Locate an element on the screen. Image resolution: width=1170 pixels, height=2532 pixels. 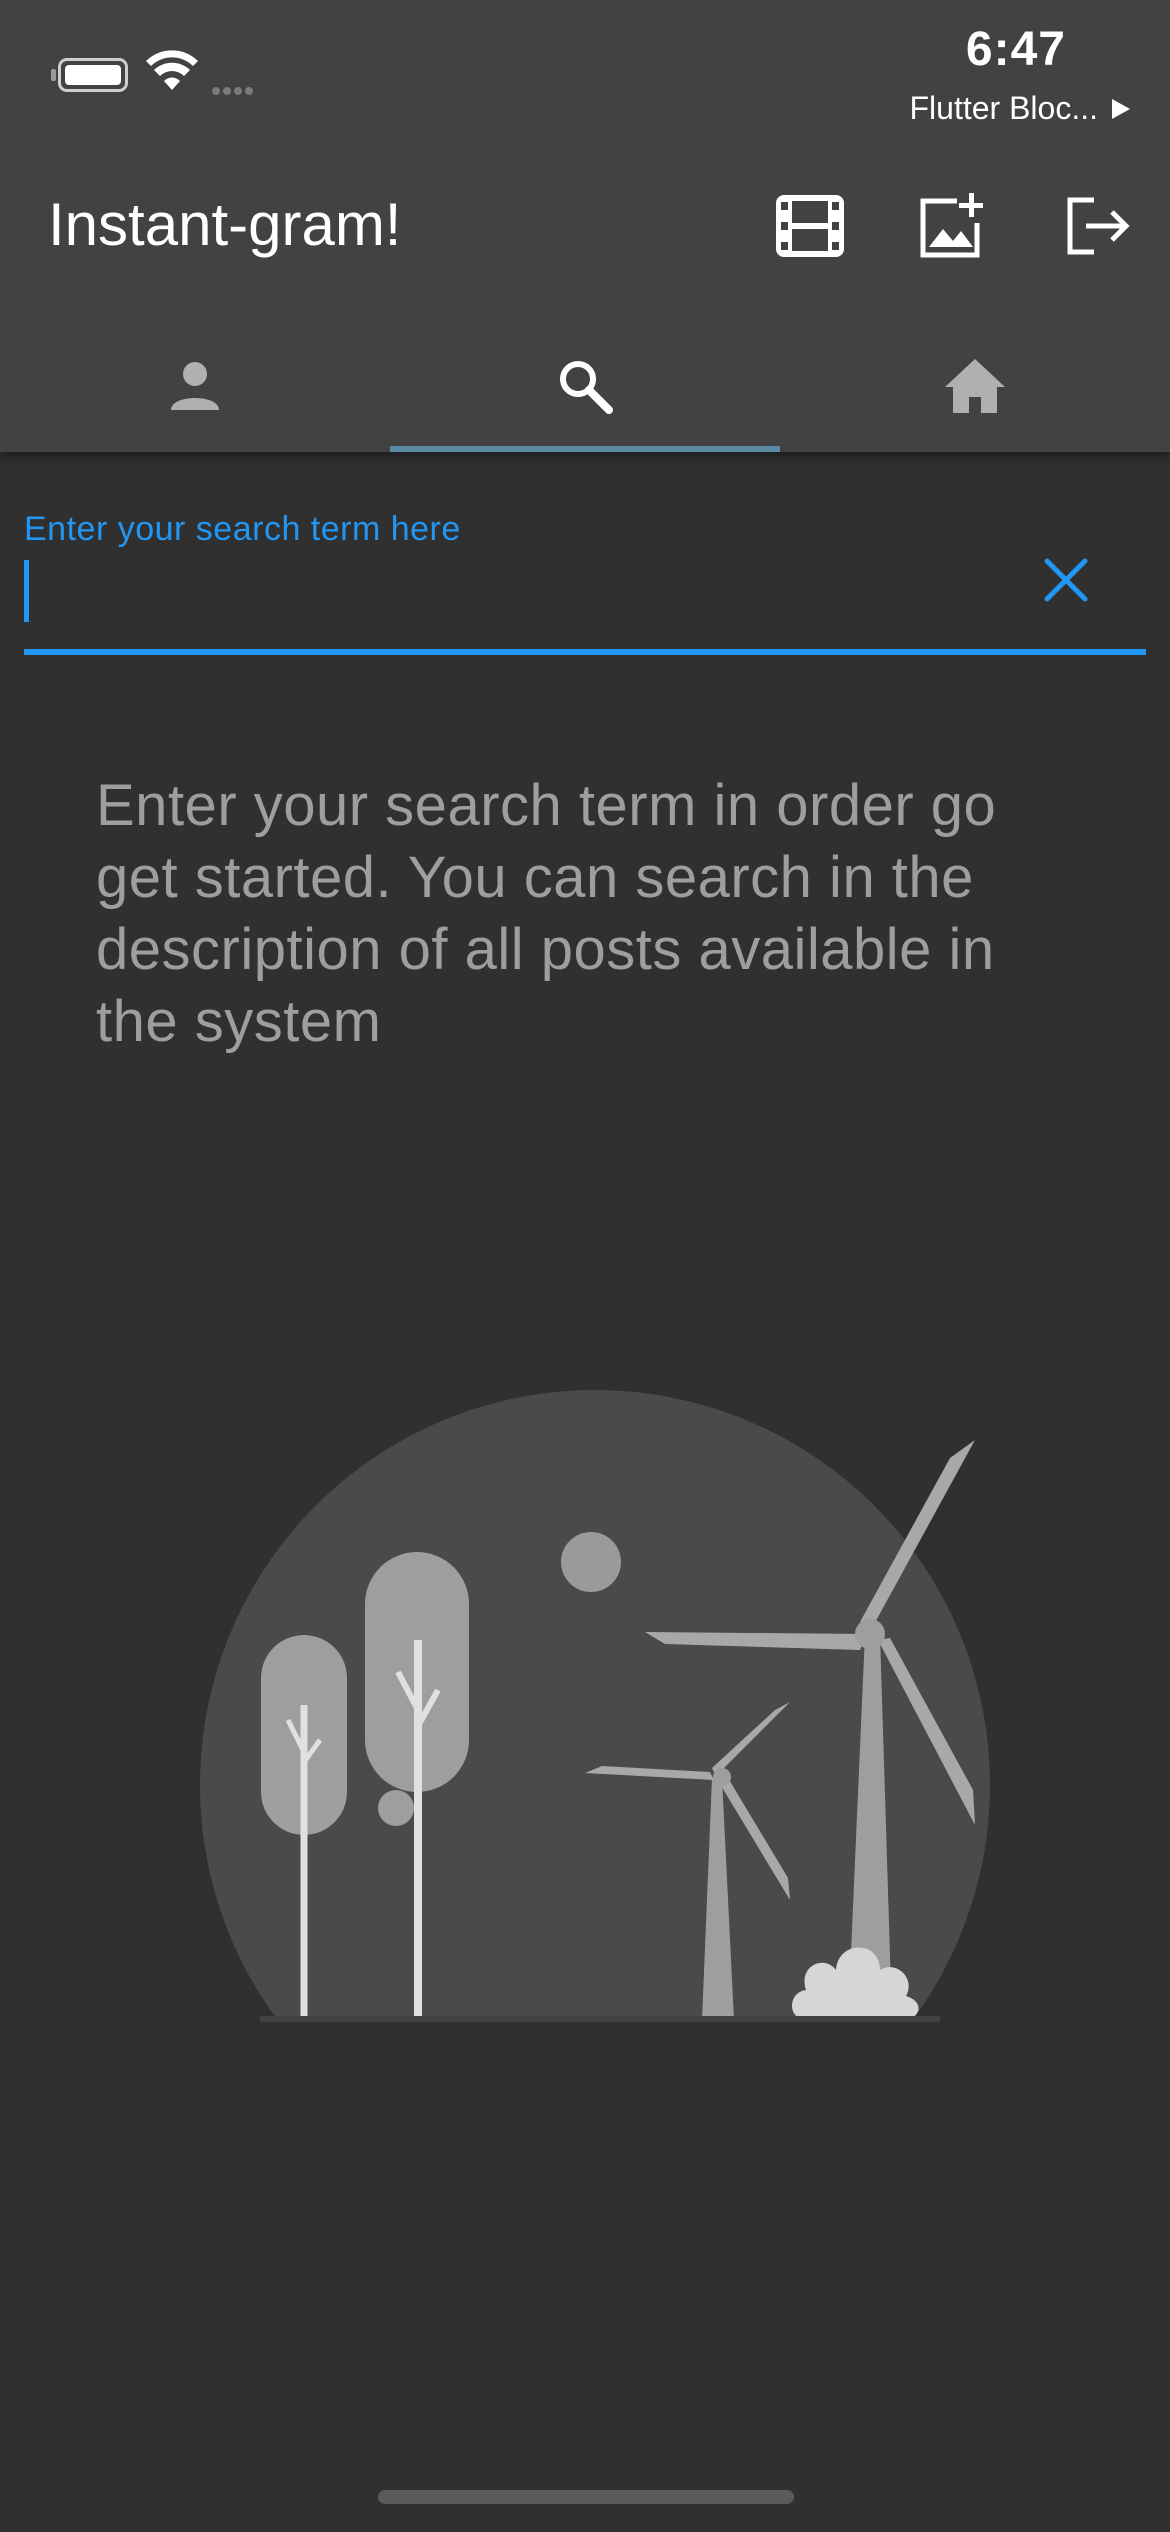
play-icon is located at coordinates (1121, 108).